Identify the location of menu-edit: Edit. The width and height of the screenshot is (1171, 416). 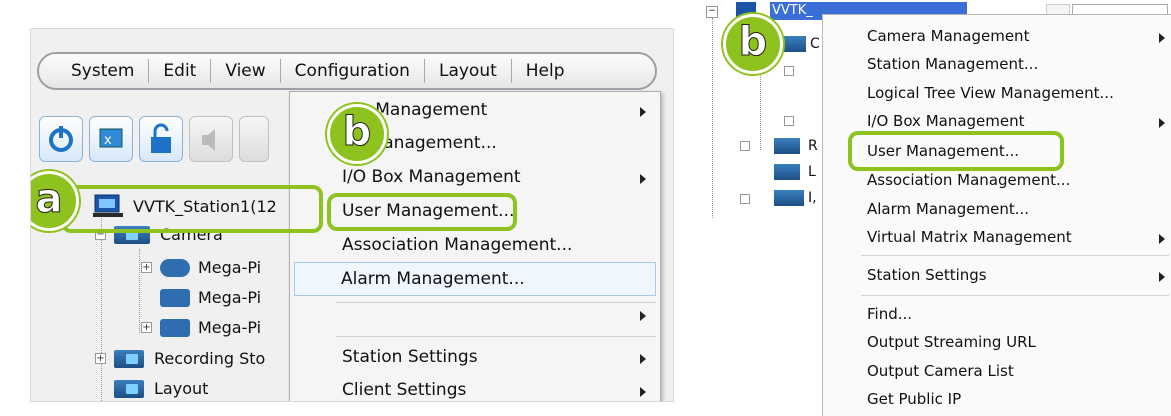
(180, 71).